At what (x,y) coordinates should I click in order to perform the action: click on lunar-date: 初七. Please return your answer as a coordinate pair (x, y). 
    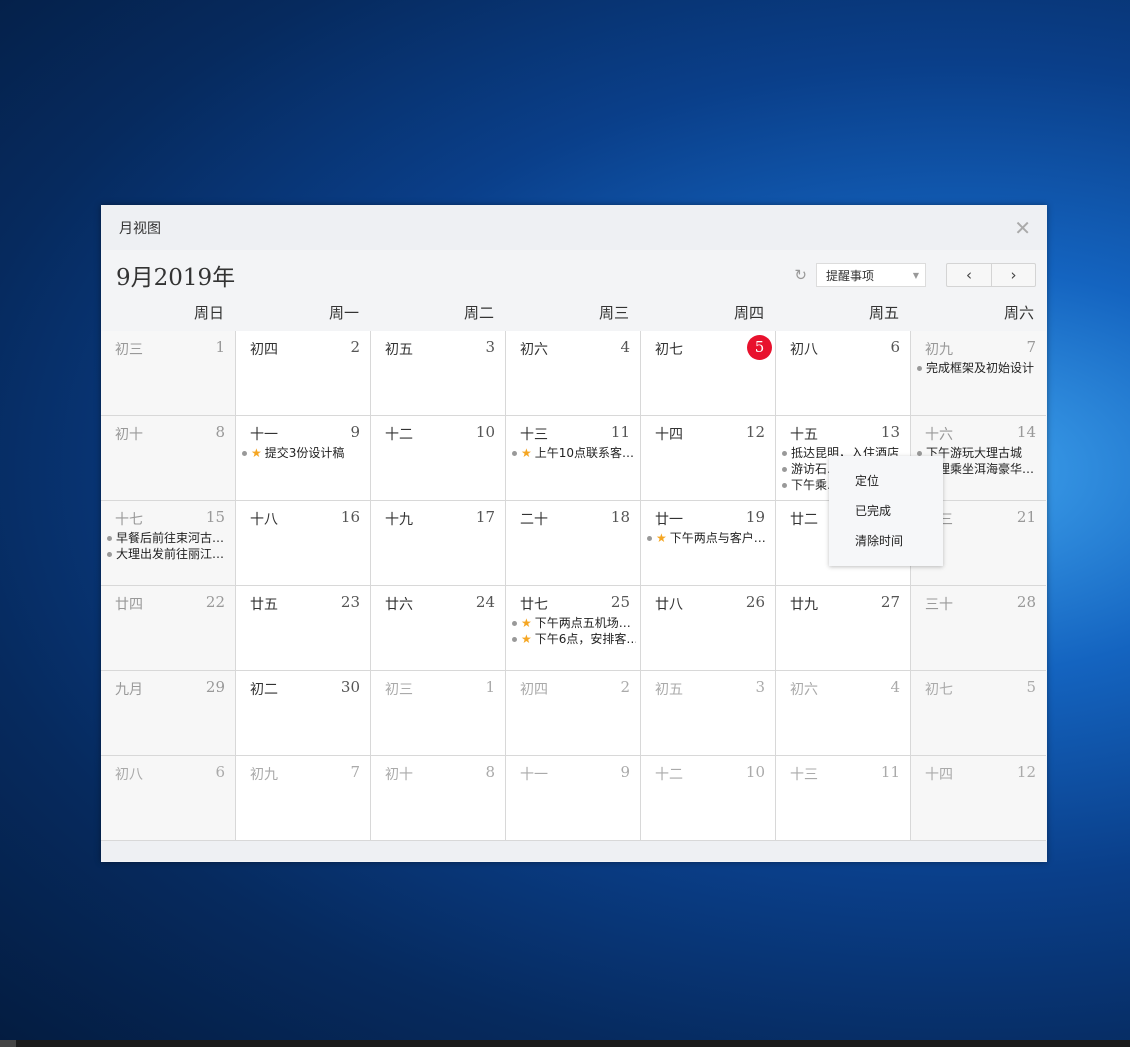
    Looking at the image, I should click on (669, 350).